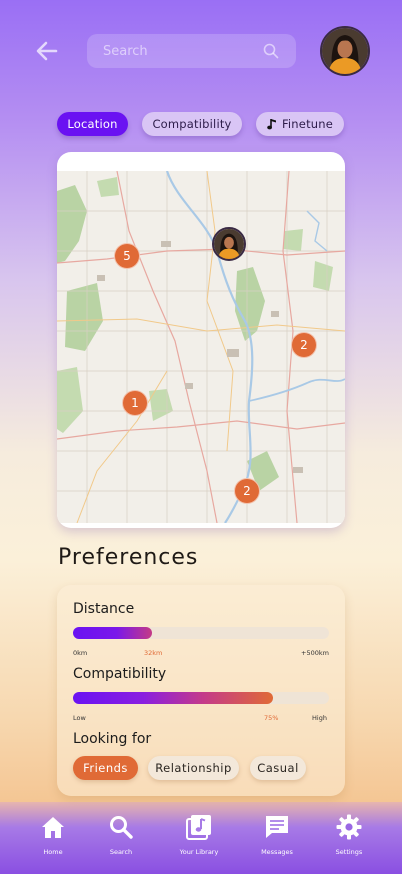 This screenshot has width=402, height=874. I want to click on distance-value-label: 32km, so click(153, 653).